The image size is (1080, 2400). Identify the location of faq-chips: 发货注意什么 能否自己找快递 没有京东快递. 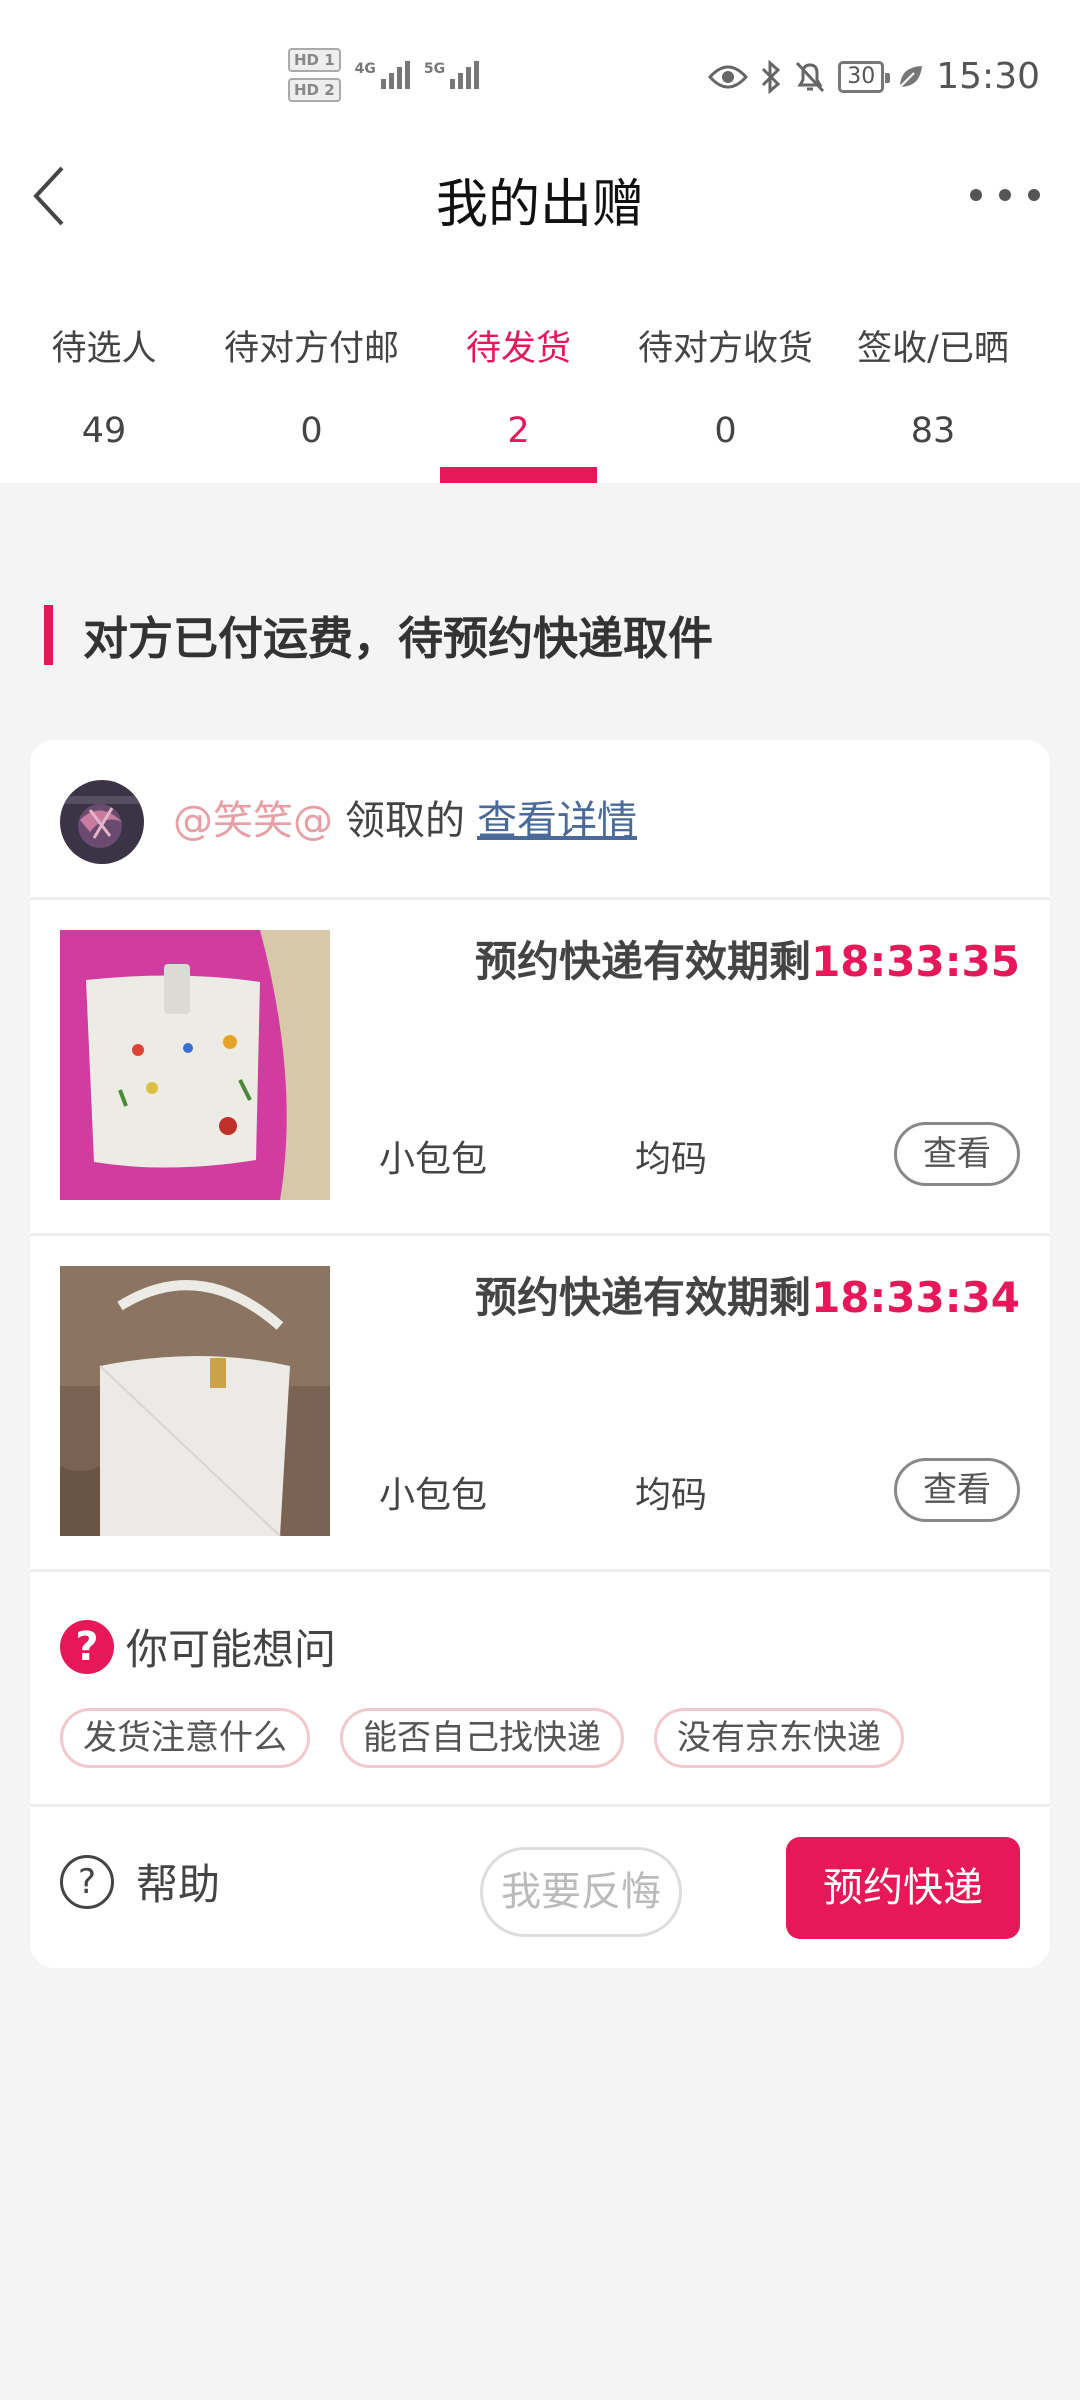
(482, 1738).